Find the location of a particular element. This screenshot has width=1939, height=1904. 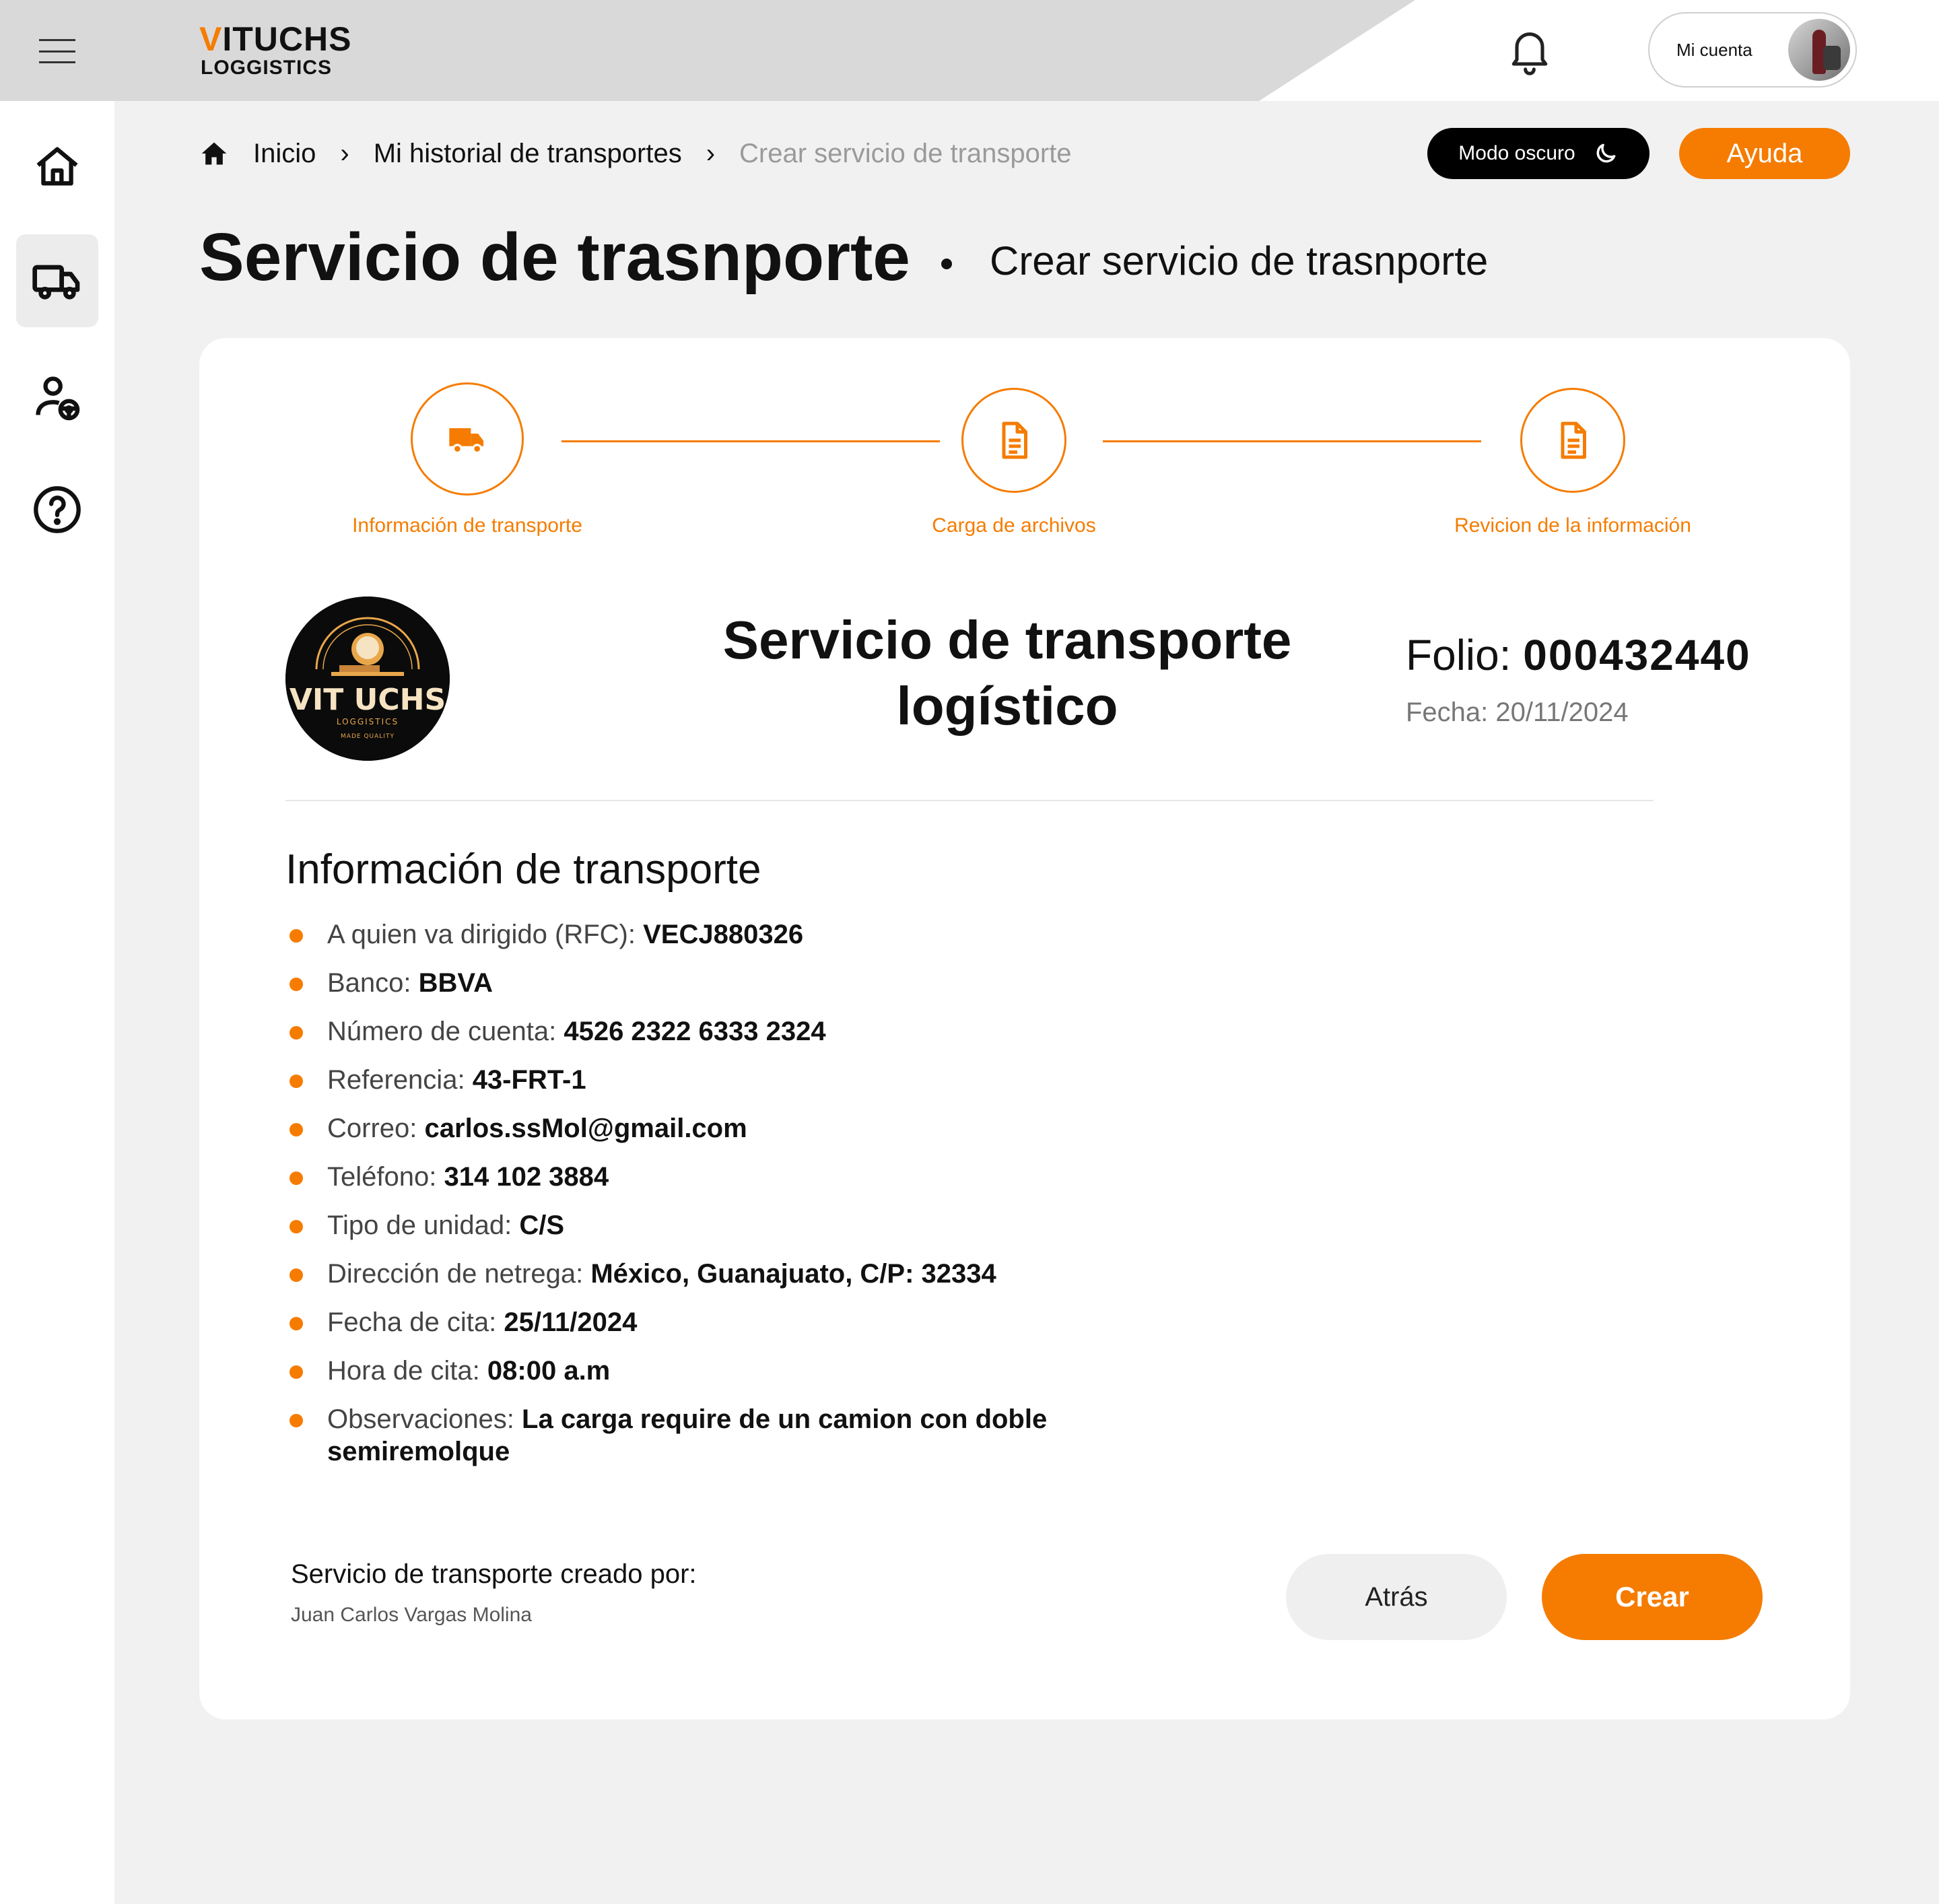

svg-text: VIT UCHS is located at coordinates (368, 700).